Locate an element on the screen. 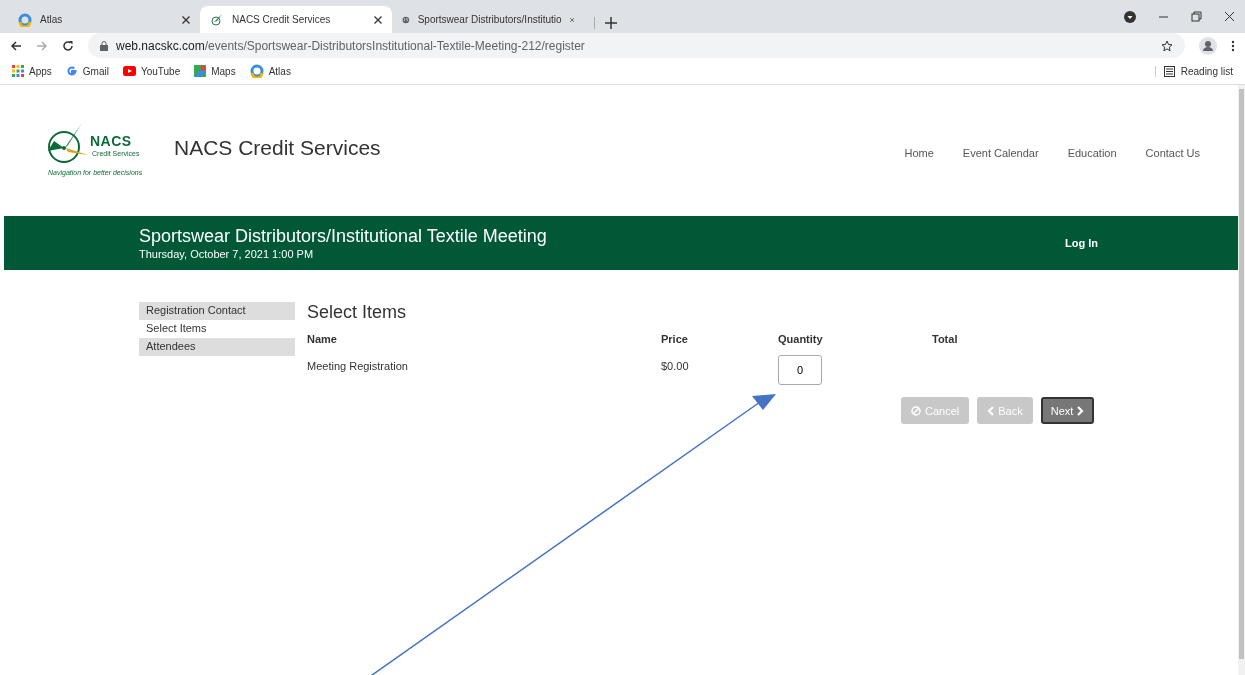  next-button: Next is located at coordinates (1067, 410).